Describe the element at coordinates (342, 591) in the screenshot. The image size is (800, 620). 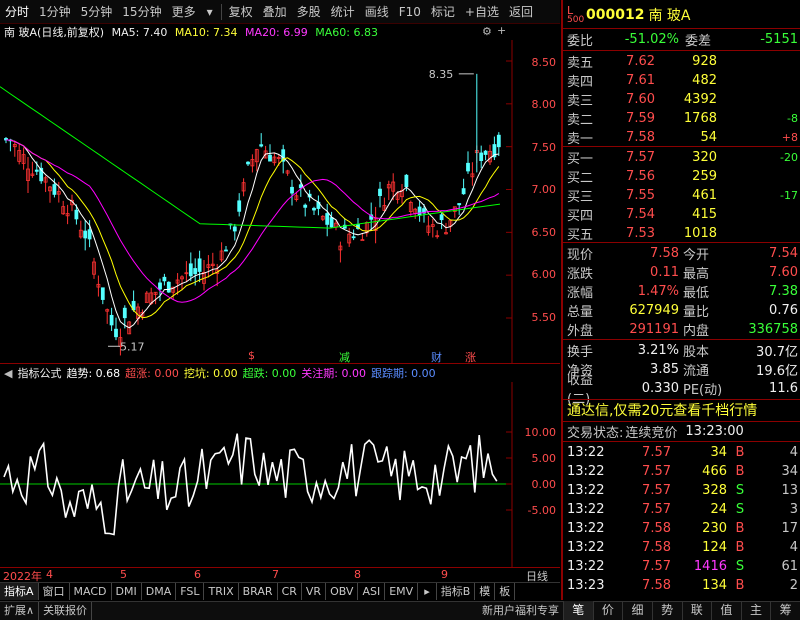
I see `tab-obv: OBV` at that location.